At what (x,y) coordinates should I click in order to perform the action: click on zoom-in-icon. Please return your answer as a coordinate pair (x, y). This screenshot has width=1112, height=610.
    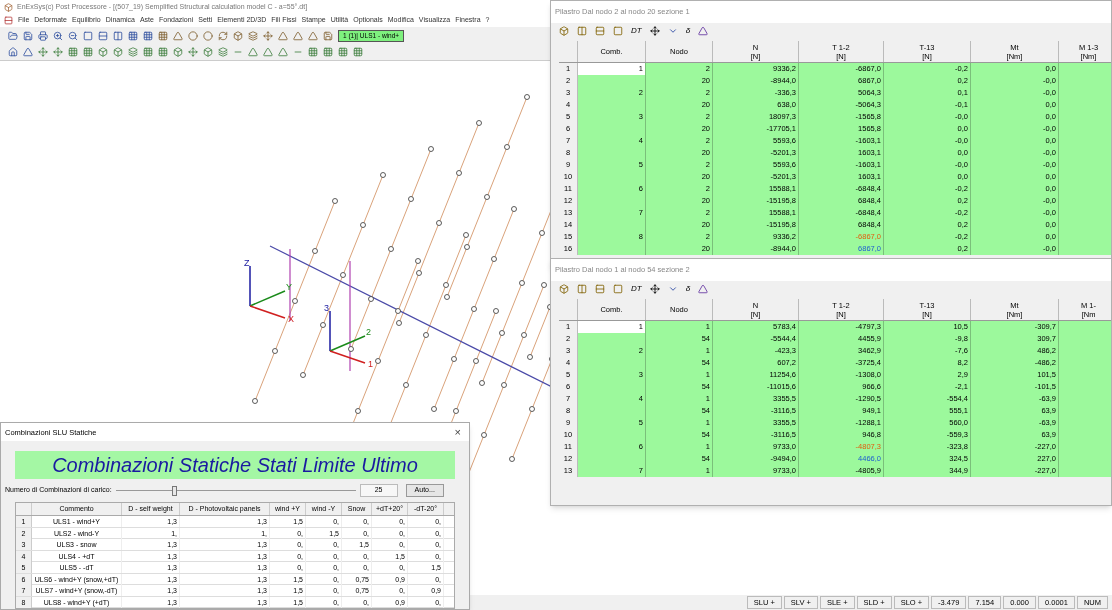
    Looking at the image, I should click on (58, 35).